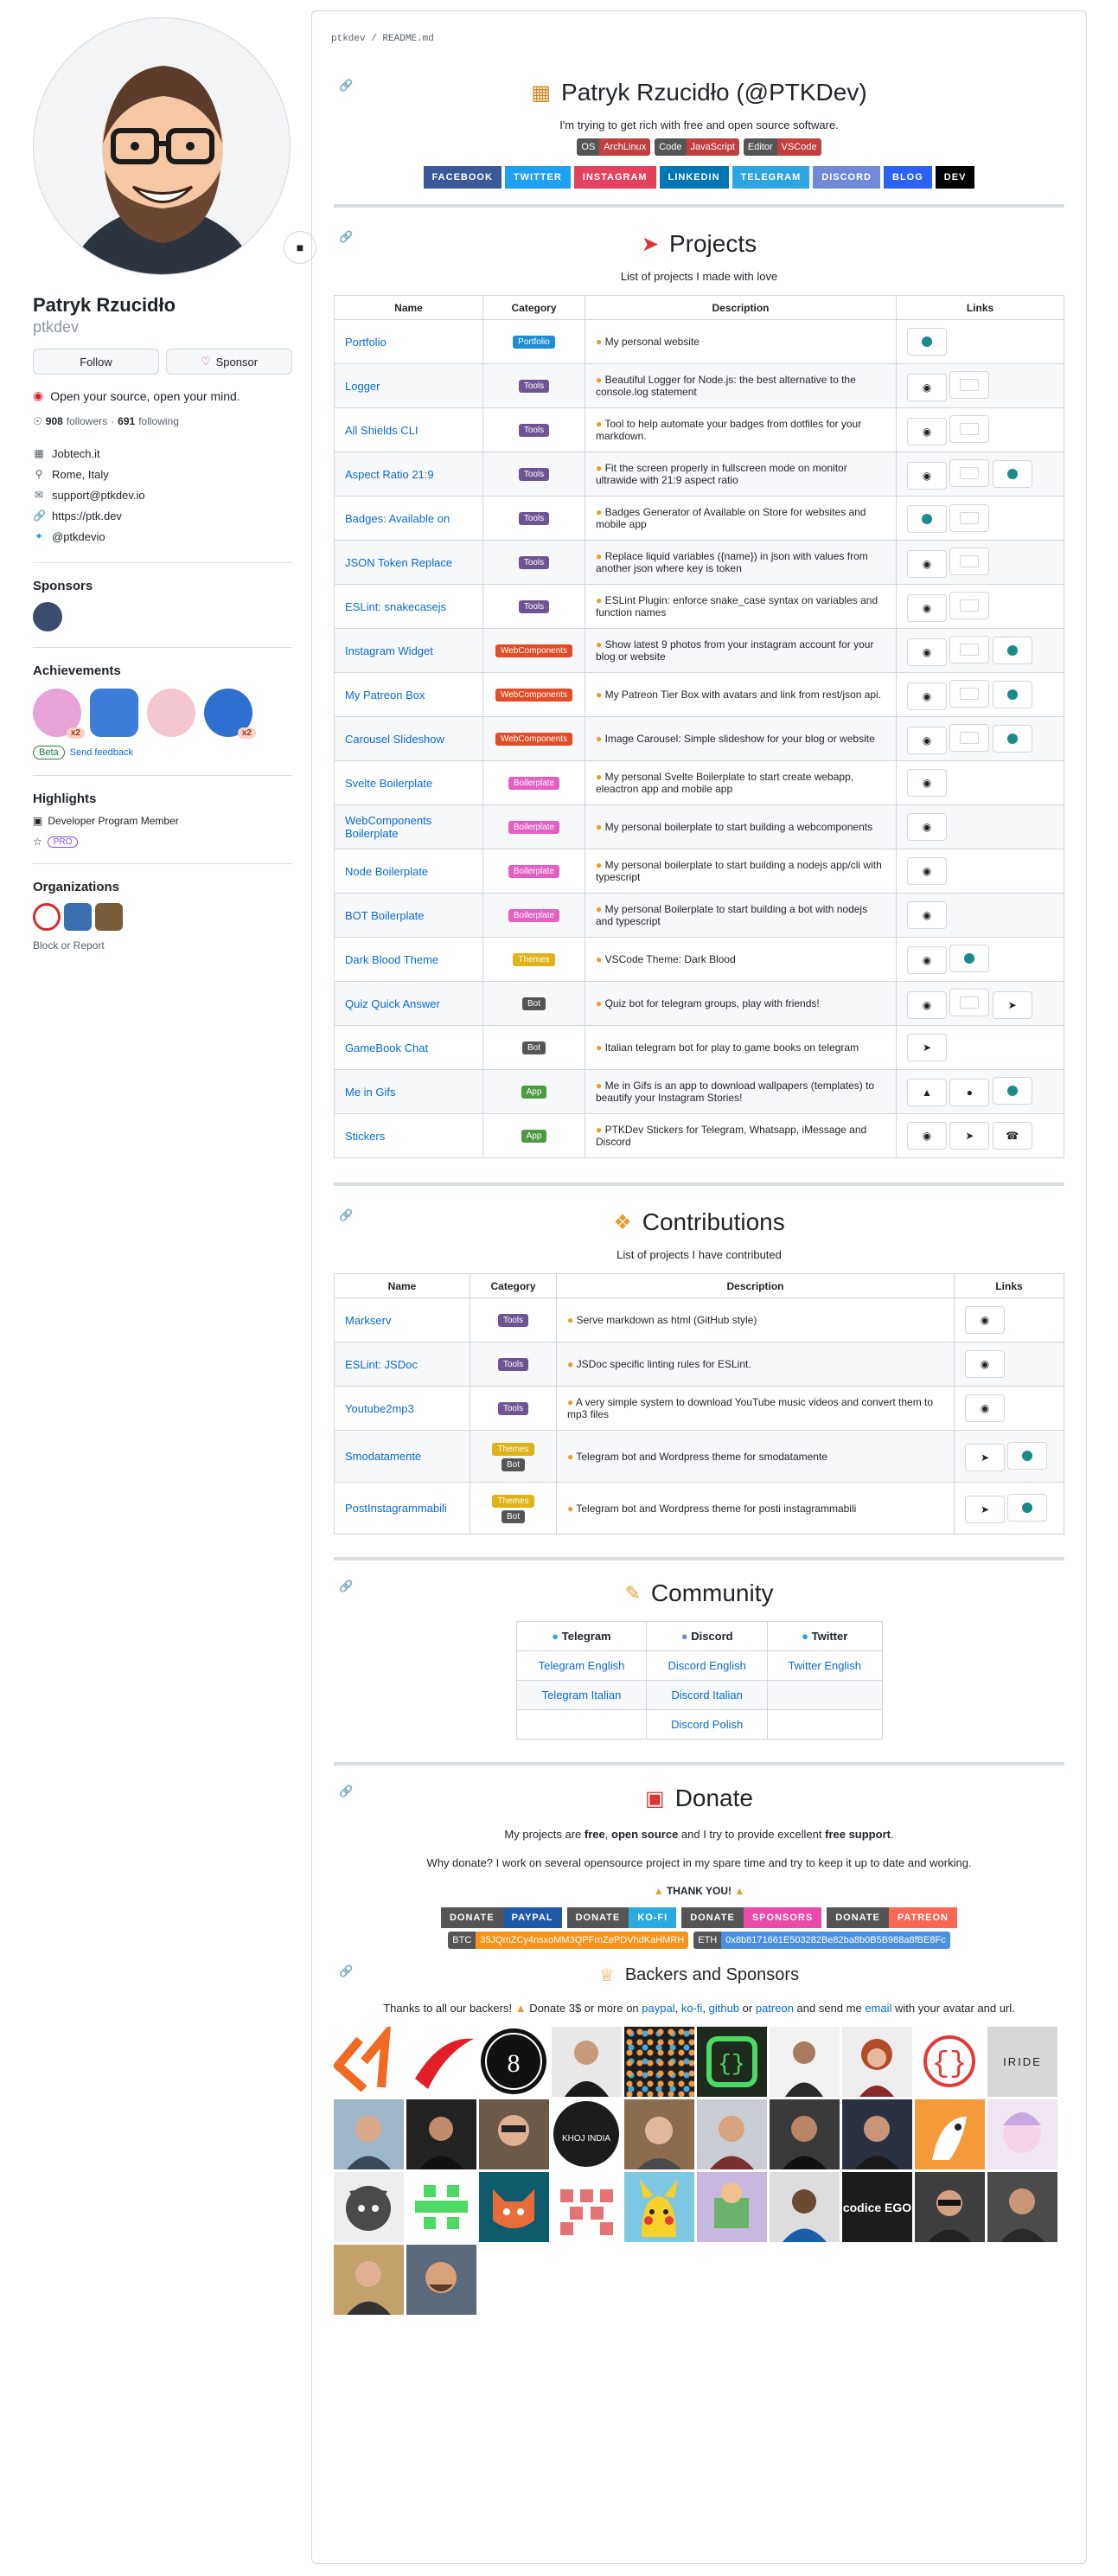  I want to click on category-badge: WebComponents, so click(534, 695).